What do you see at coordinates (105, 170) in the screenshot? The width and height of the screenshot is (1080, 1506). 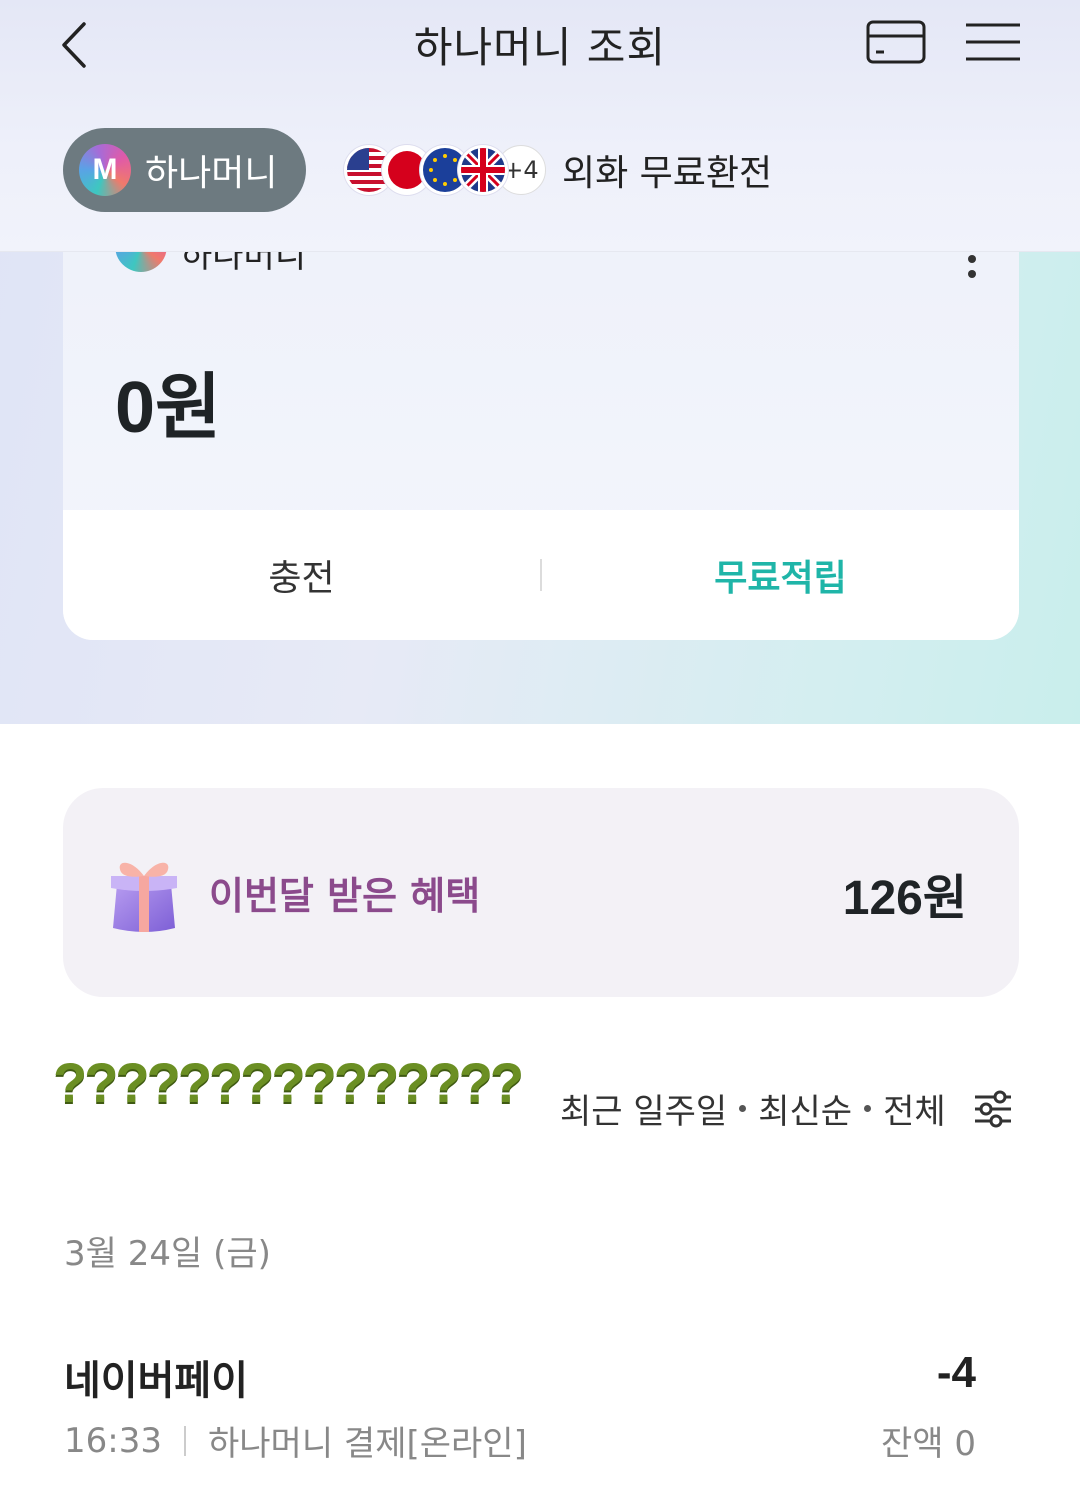 I see `hanamoney-logo-icon: M` at bounding box center [105, 170].